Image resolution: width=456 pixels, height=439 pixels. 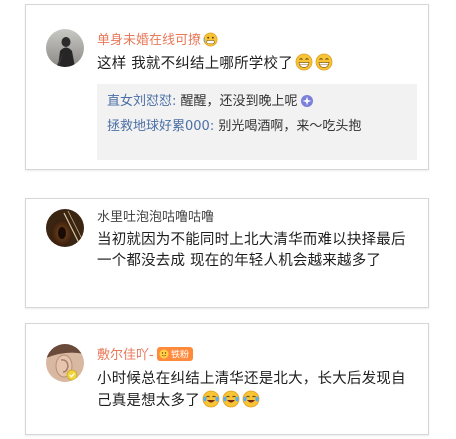 I want to click on violin-avatar-icon, so click(x=65, y=228).